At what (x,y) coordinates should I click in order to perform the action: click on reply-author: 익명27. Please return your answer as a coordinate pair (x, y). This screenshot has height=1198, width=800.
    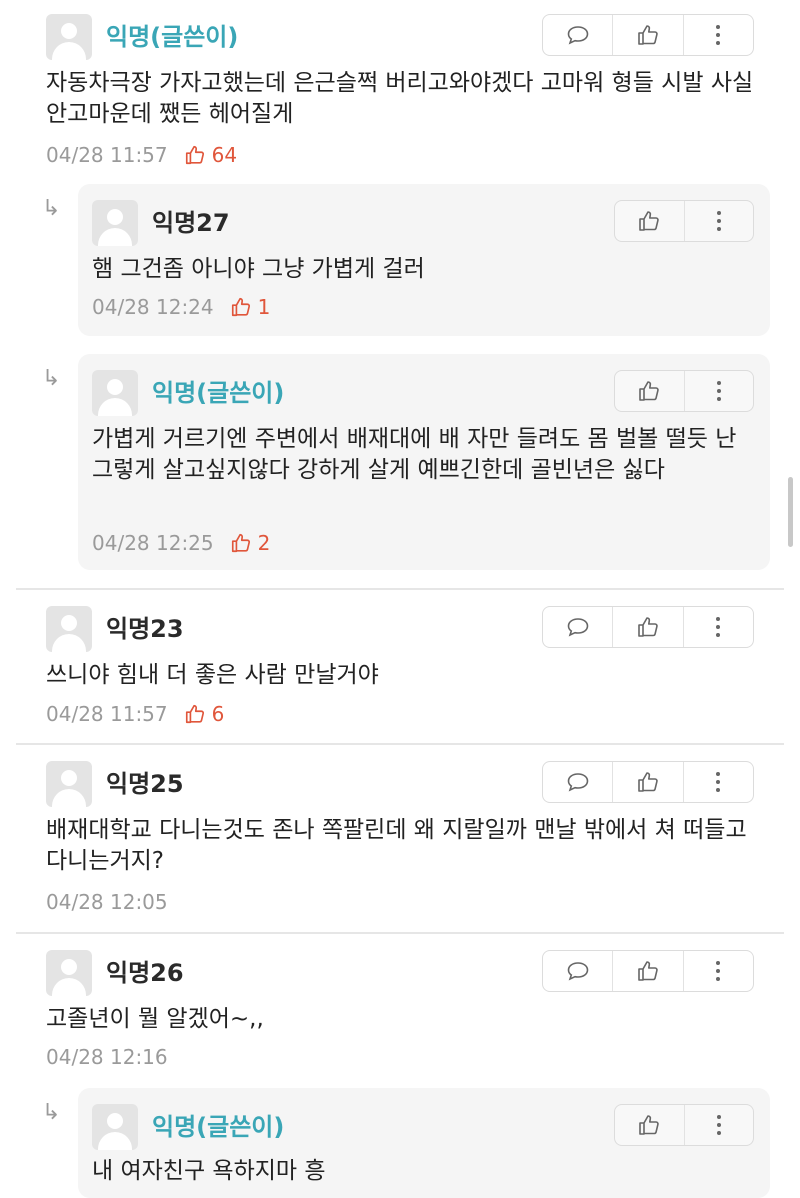
    Looking at the image, I should click on (191, 223).